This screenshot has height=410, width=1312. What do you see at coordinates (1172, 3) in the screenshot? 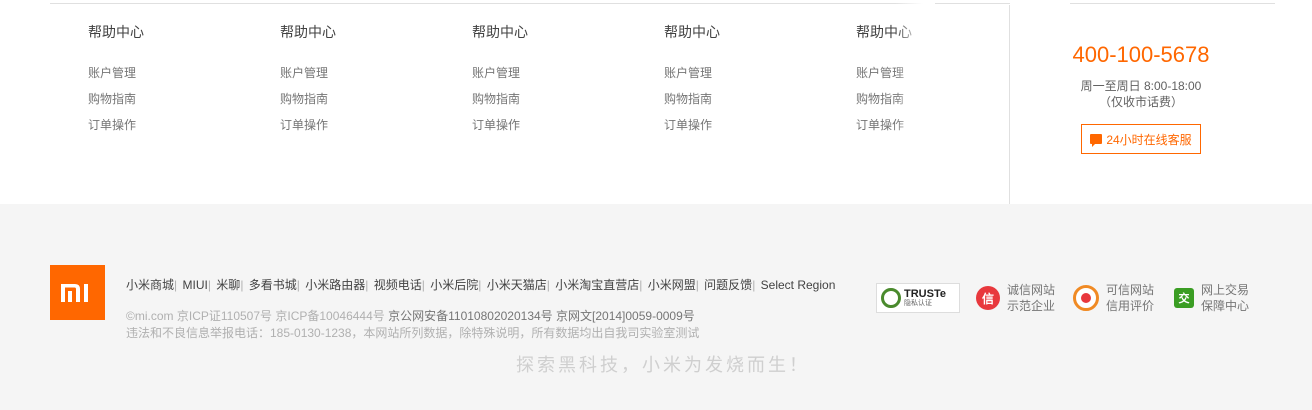
I see `top-divider-right` at bounding box center [1172, 3].